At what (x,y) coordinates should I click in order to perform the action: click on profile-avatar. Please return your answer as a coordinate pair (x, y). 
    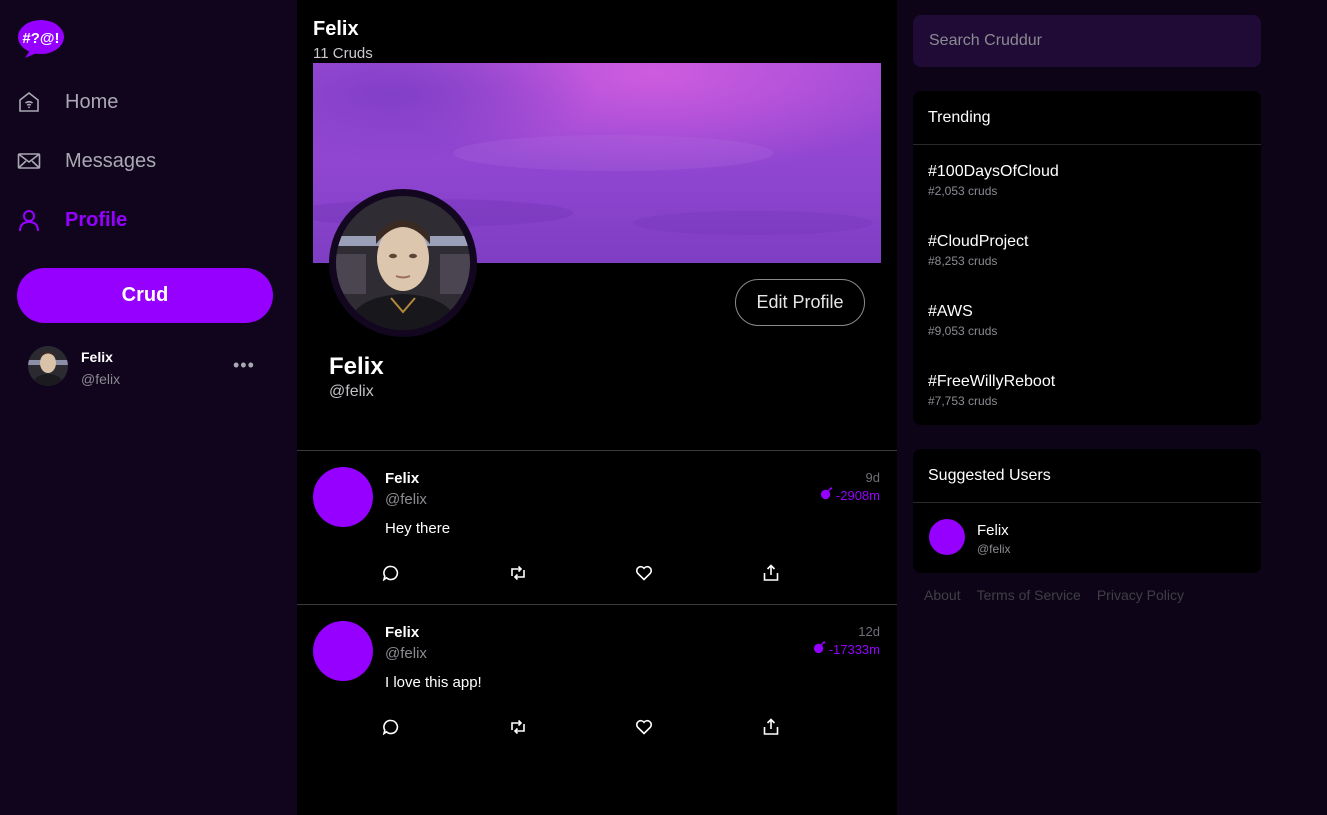
    Looking at the image, I should click on (403, 263).